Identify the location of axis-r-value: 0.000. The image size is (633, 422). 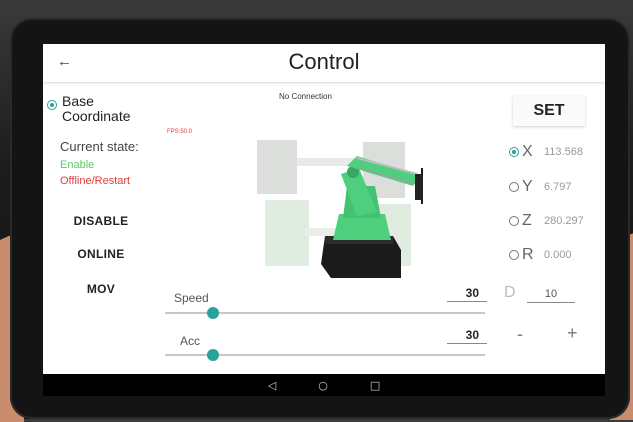
(558, 255).